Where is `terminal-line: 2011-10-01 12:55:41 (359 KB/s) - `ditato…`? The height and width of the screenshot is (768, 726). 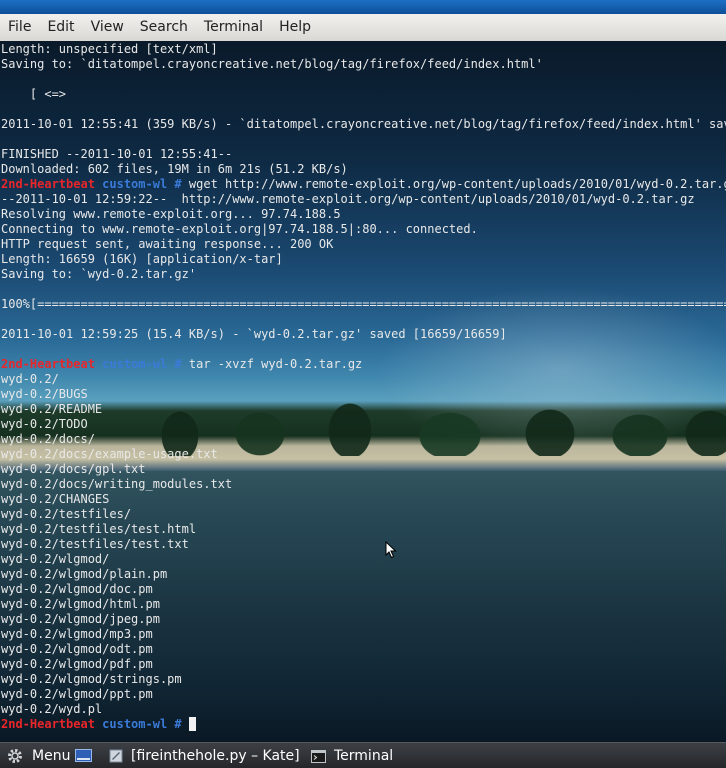
terminal-line: 2011-10-01 12:55:41 (359 KB/s) - `ditato… is located at coordinates (363, 124).